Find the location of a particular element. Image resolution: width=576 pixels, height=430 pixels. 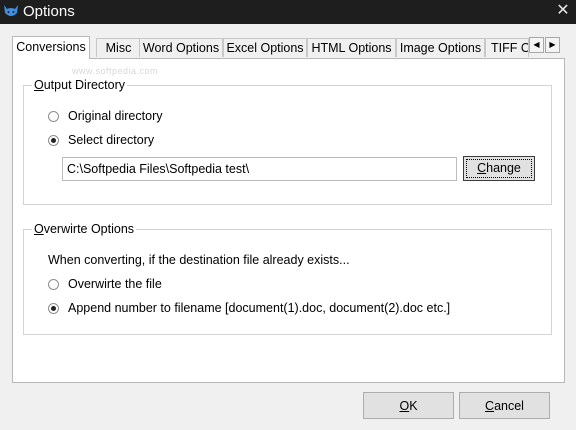

change-button: Change is located at coordinates (499, 168).